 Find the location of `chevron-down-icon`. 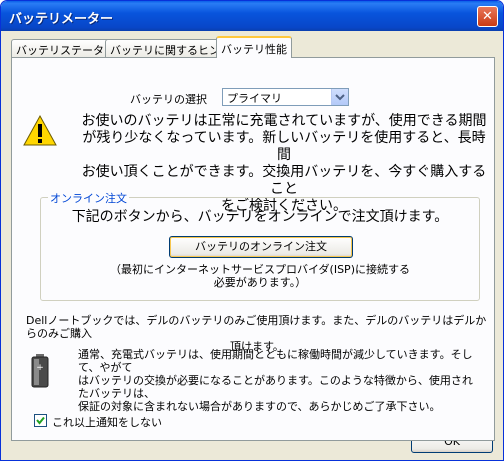

chevron-down-icon is located at coordinates (339, 97).